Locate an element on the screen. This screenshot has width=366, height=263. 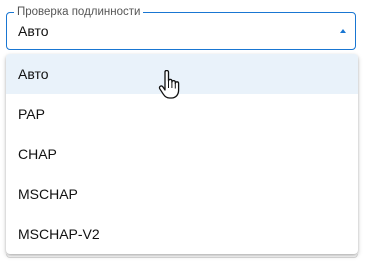
option-label: MSCHAP-V2 is located at coordinates (59, 234).